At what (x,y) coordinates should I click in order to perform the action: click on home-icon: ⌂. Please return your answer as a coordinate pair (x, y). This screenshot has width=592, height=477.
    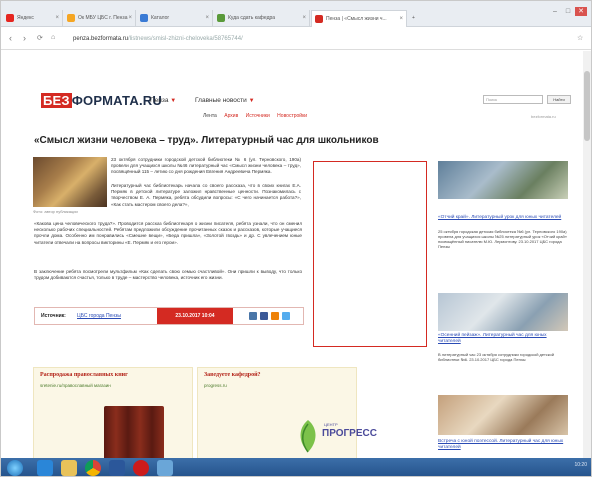
    Looking at the image, I should click on (53, 37).